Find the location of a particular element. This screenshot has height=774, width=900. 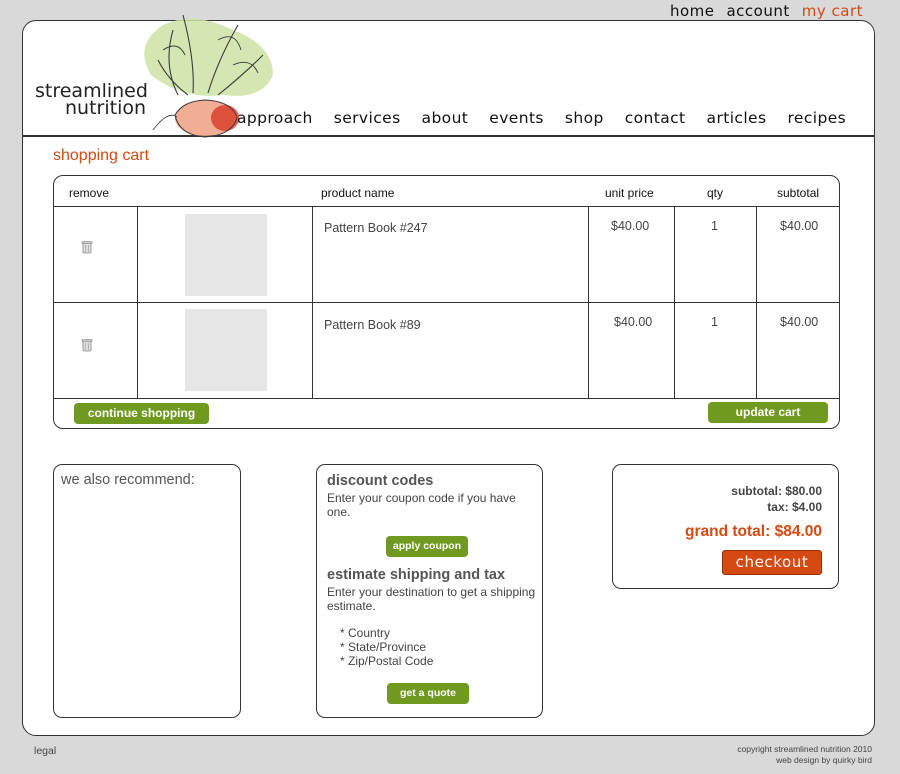

checkout-button: checkout is located at coordinates (772, 562).